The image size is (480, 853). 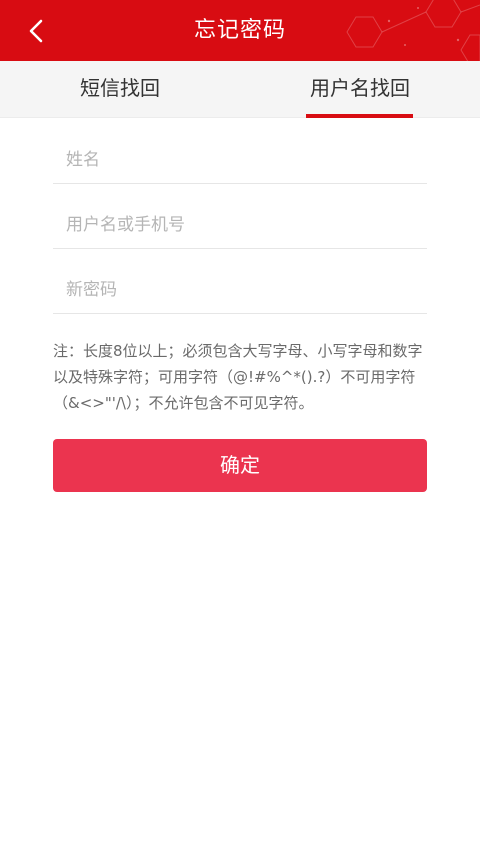 I want to click on password-field, so click(x=240, y=290).